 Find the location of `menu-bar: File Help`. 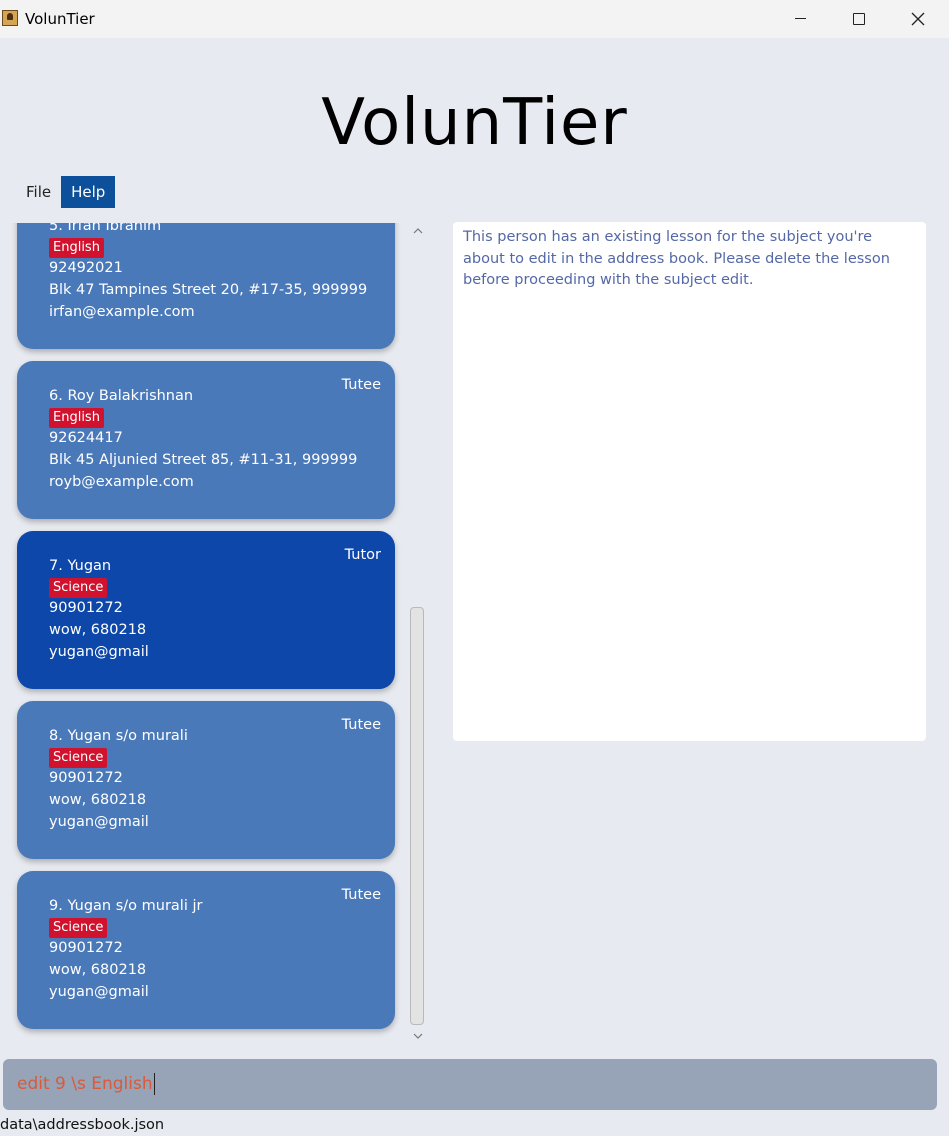

menu-bar: File Help is located at coordinates (66, 192).